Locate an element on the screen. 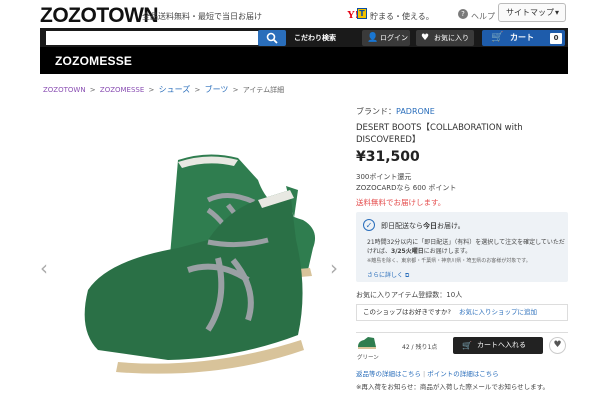  brand-link: PADRONE is located at coordinates (415, 111).